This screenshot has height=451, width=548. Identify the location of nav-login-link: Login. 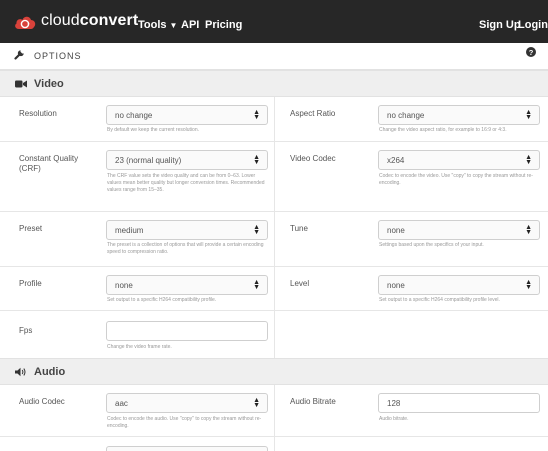
(533, 25).